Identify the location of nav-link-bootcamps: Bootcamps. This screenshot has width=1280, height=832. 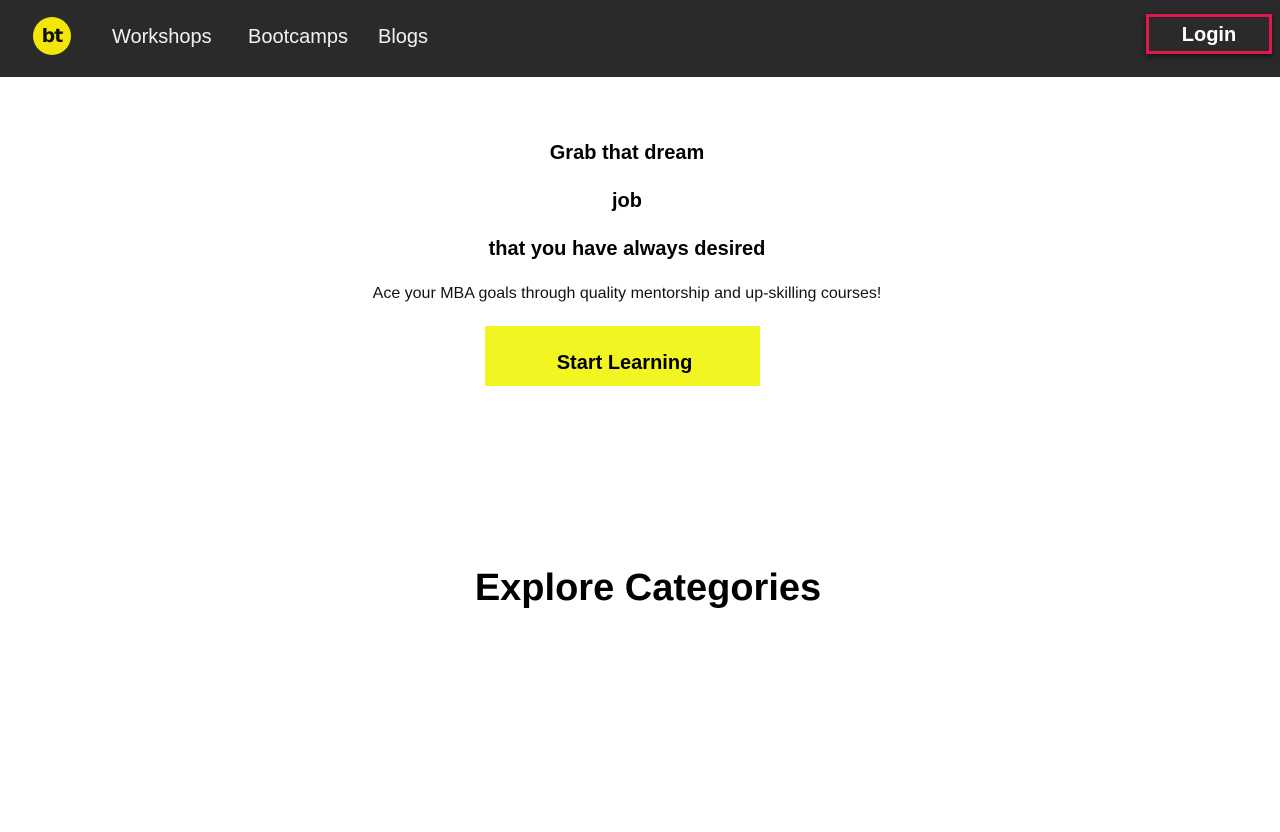
(298, 37).